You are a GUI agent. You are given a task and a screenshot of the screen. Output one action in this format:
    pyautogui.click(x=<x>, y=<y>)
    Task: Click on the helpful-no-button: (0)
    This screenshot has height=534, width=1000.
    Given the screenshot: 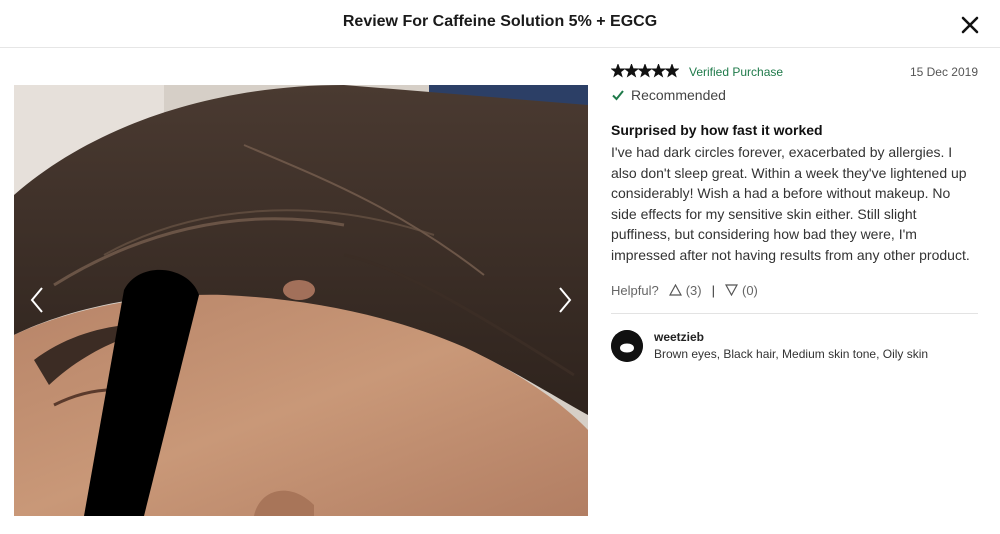 What is the action you would take?
    pyautogui.click(x=741, y=290)
    